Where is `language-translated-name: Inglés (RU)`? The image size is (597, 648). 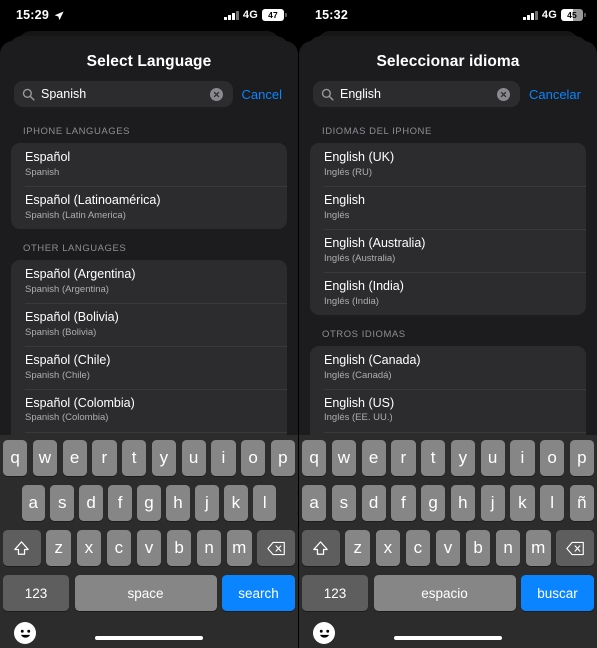
language-translated-name: Inglés (RU) is located at coordinates (348, 172).